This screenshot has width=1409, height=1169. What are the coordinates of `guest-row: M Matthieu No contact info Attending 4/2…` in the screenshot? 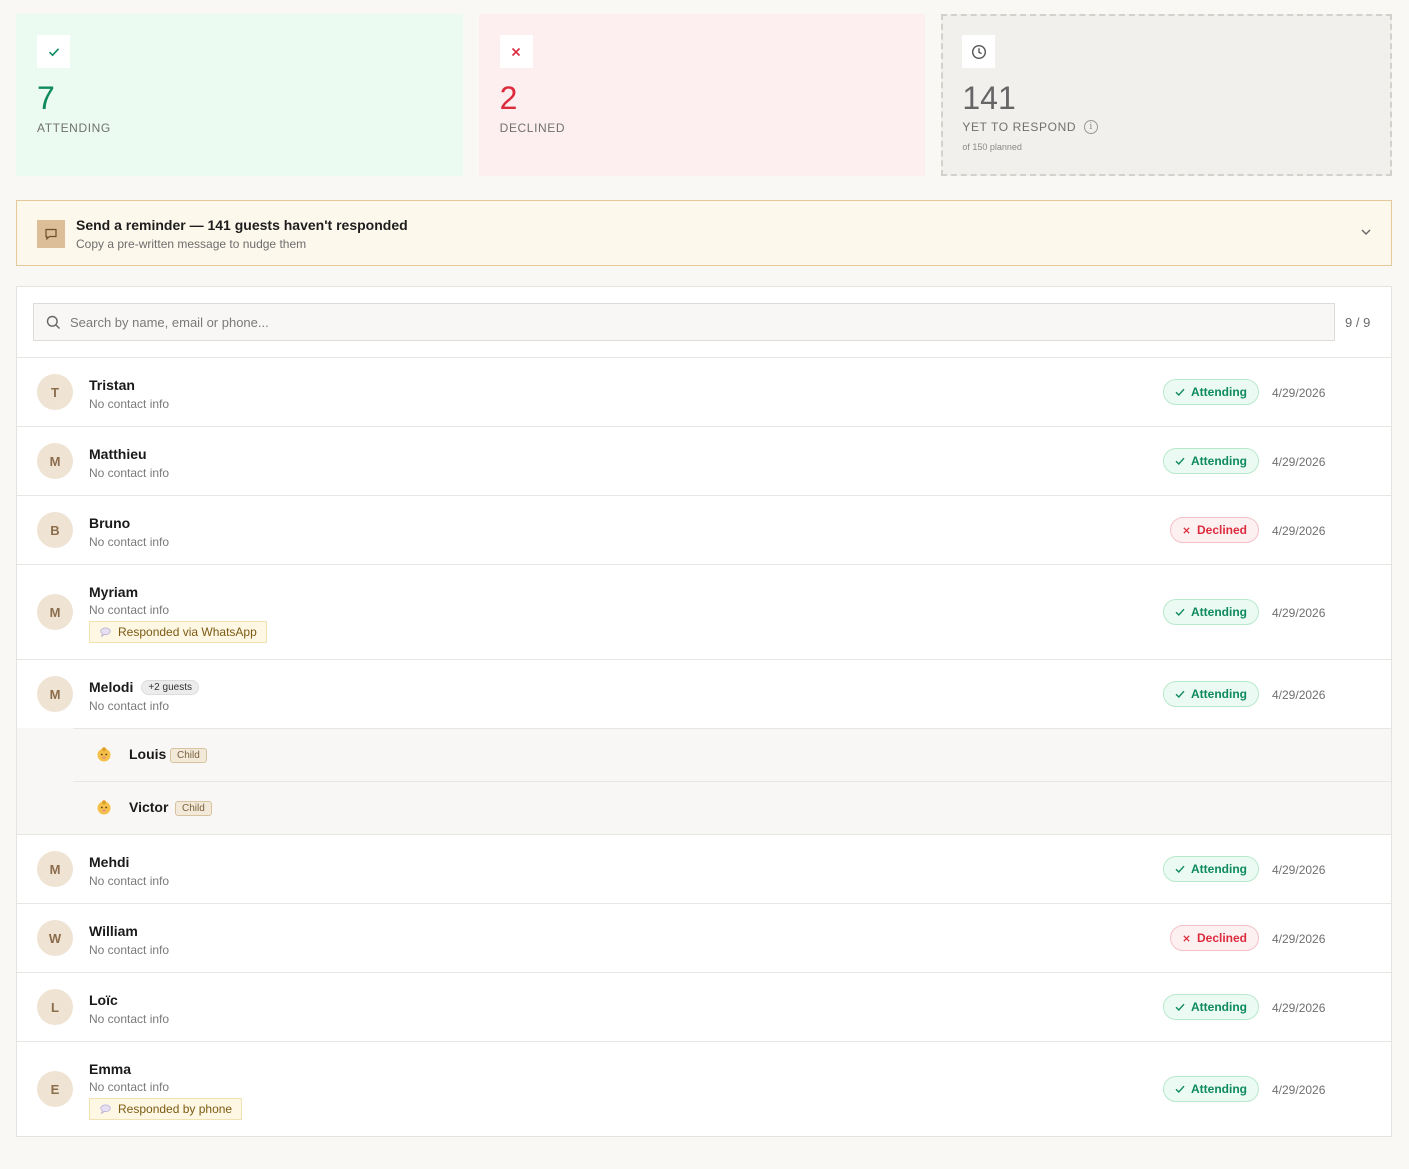 It's located at (704, 460).